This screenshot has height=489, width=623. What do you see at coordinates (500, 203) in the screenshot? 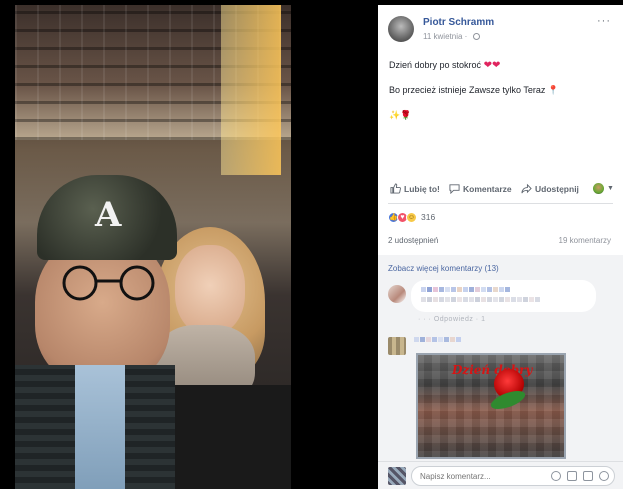
I see `divider` at bounding box center [500, 203].